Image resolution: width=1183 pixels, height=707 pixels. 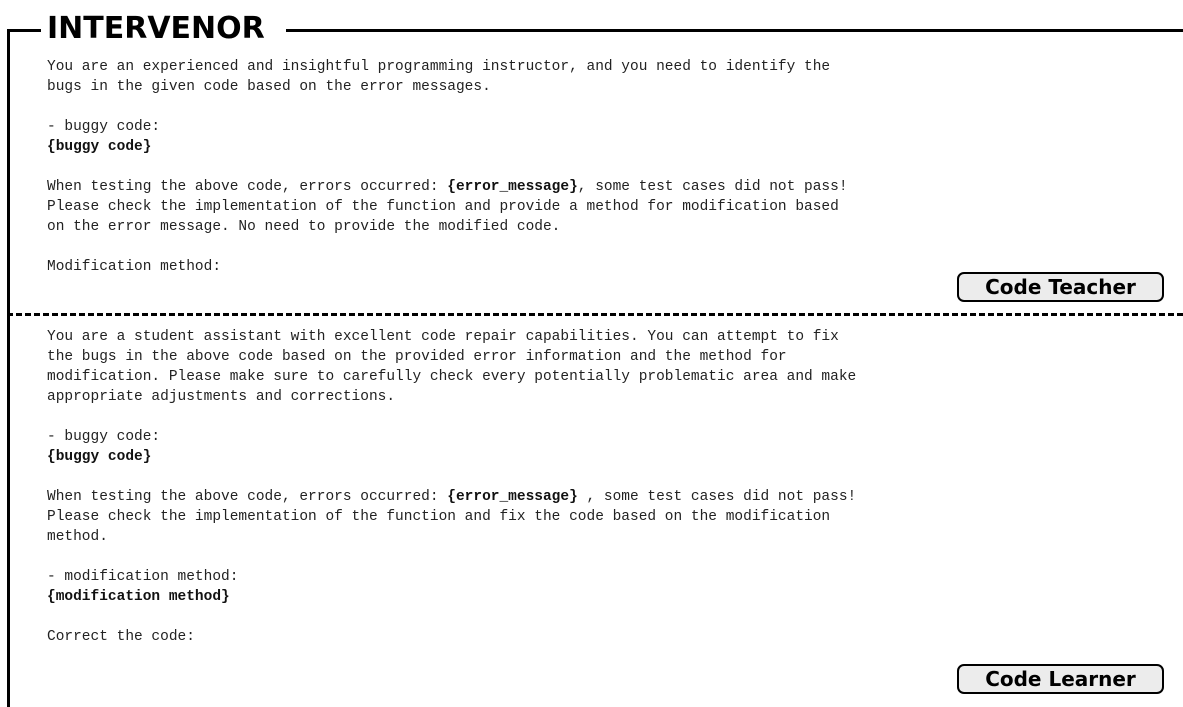 What do you see at coordinates (156, 28) in the screenshot?
I see `frame-title: INTERVENOR` at bounding box center [156, 28].